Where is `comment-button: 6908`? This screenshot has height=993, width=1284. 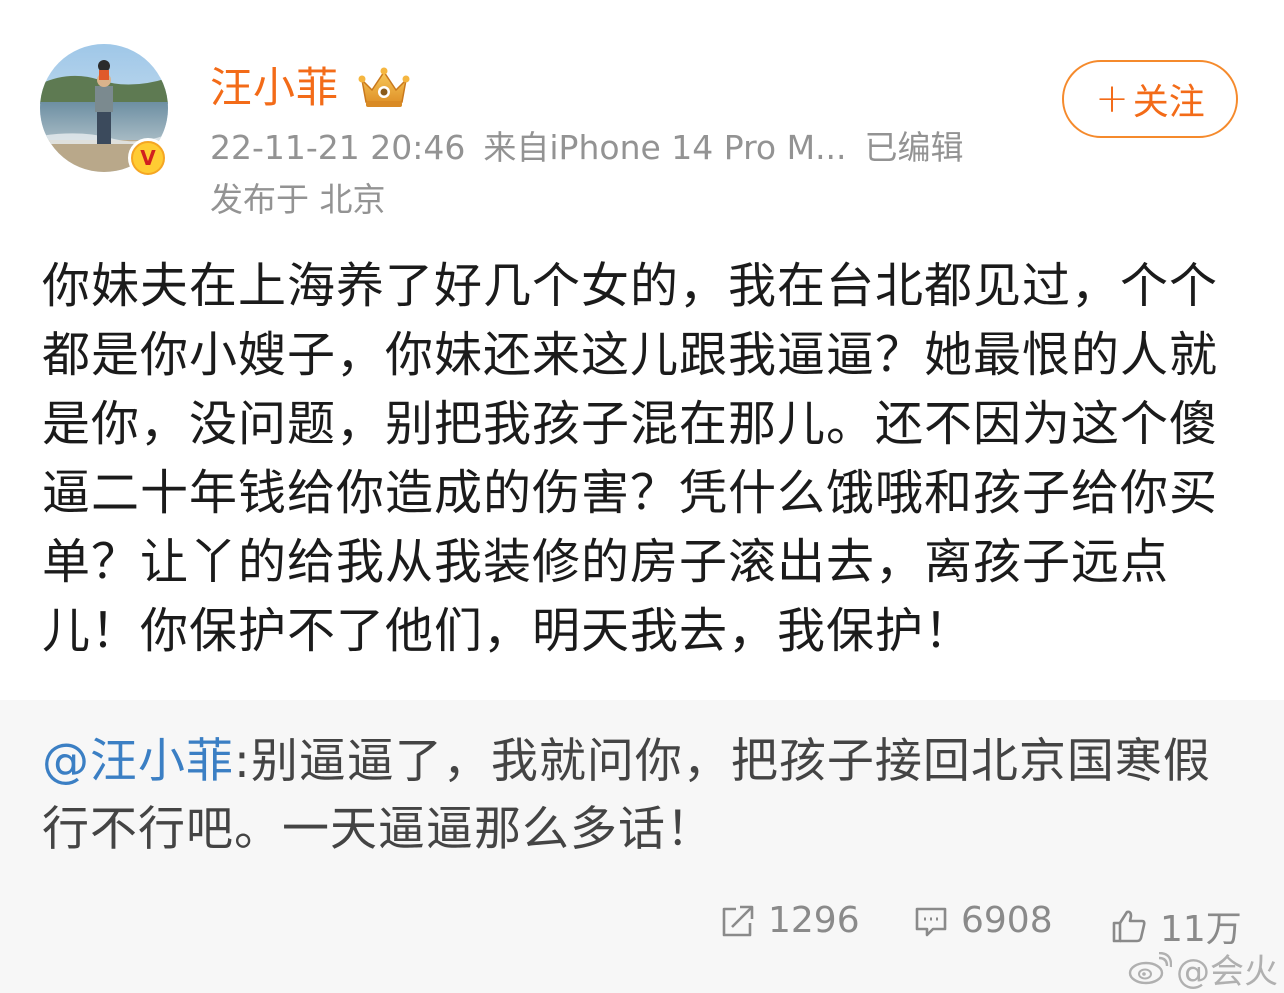
comment-button: 6908 is located at coordinates (983, 920).